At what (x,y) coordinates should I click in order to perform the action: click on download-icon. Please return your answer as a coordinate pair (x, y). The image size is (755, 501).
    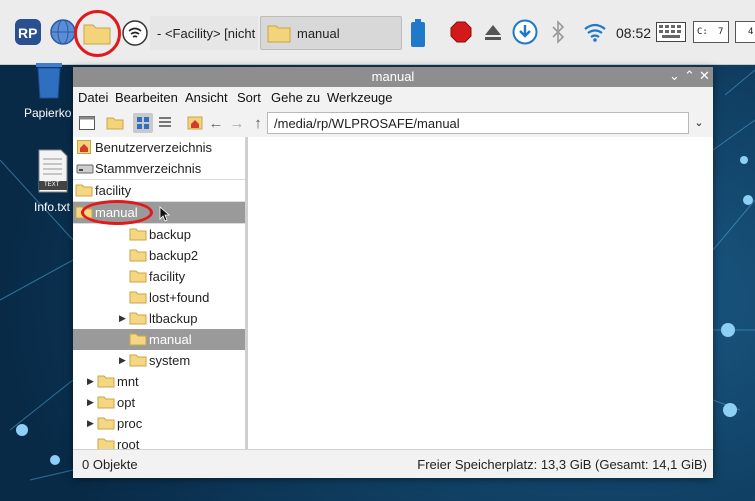
    Looking at the image, I should click on (525, 32).